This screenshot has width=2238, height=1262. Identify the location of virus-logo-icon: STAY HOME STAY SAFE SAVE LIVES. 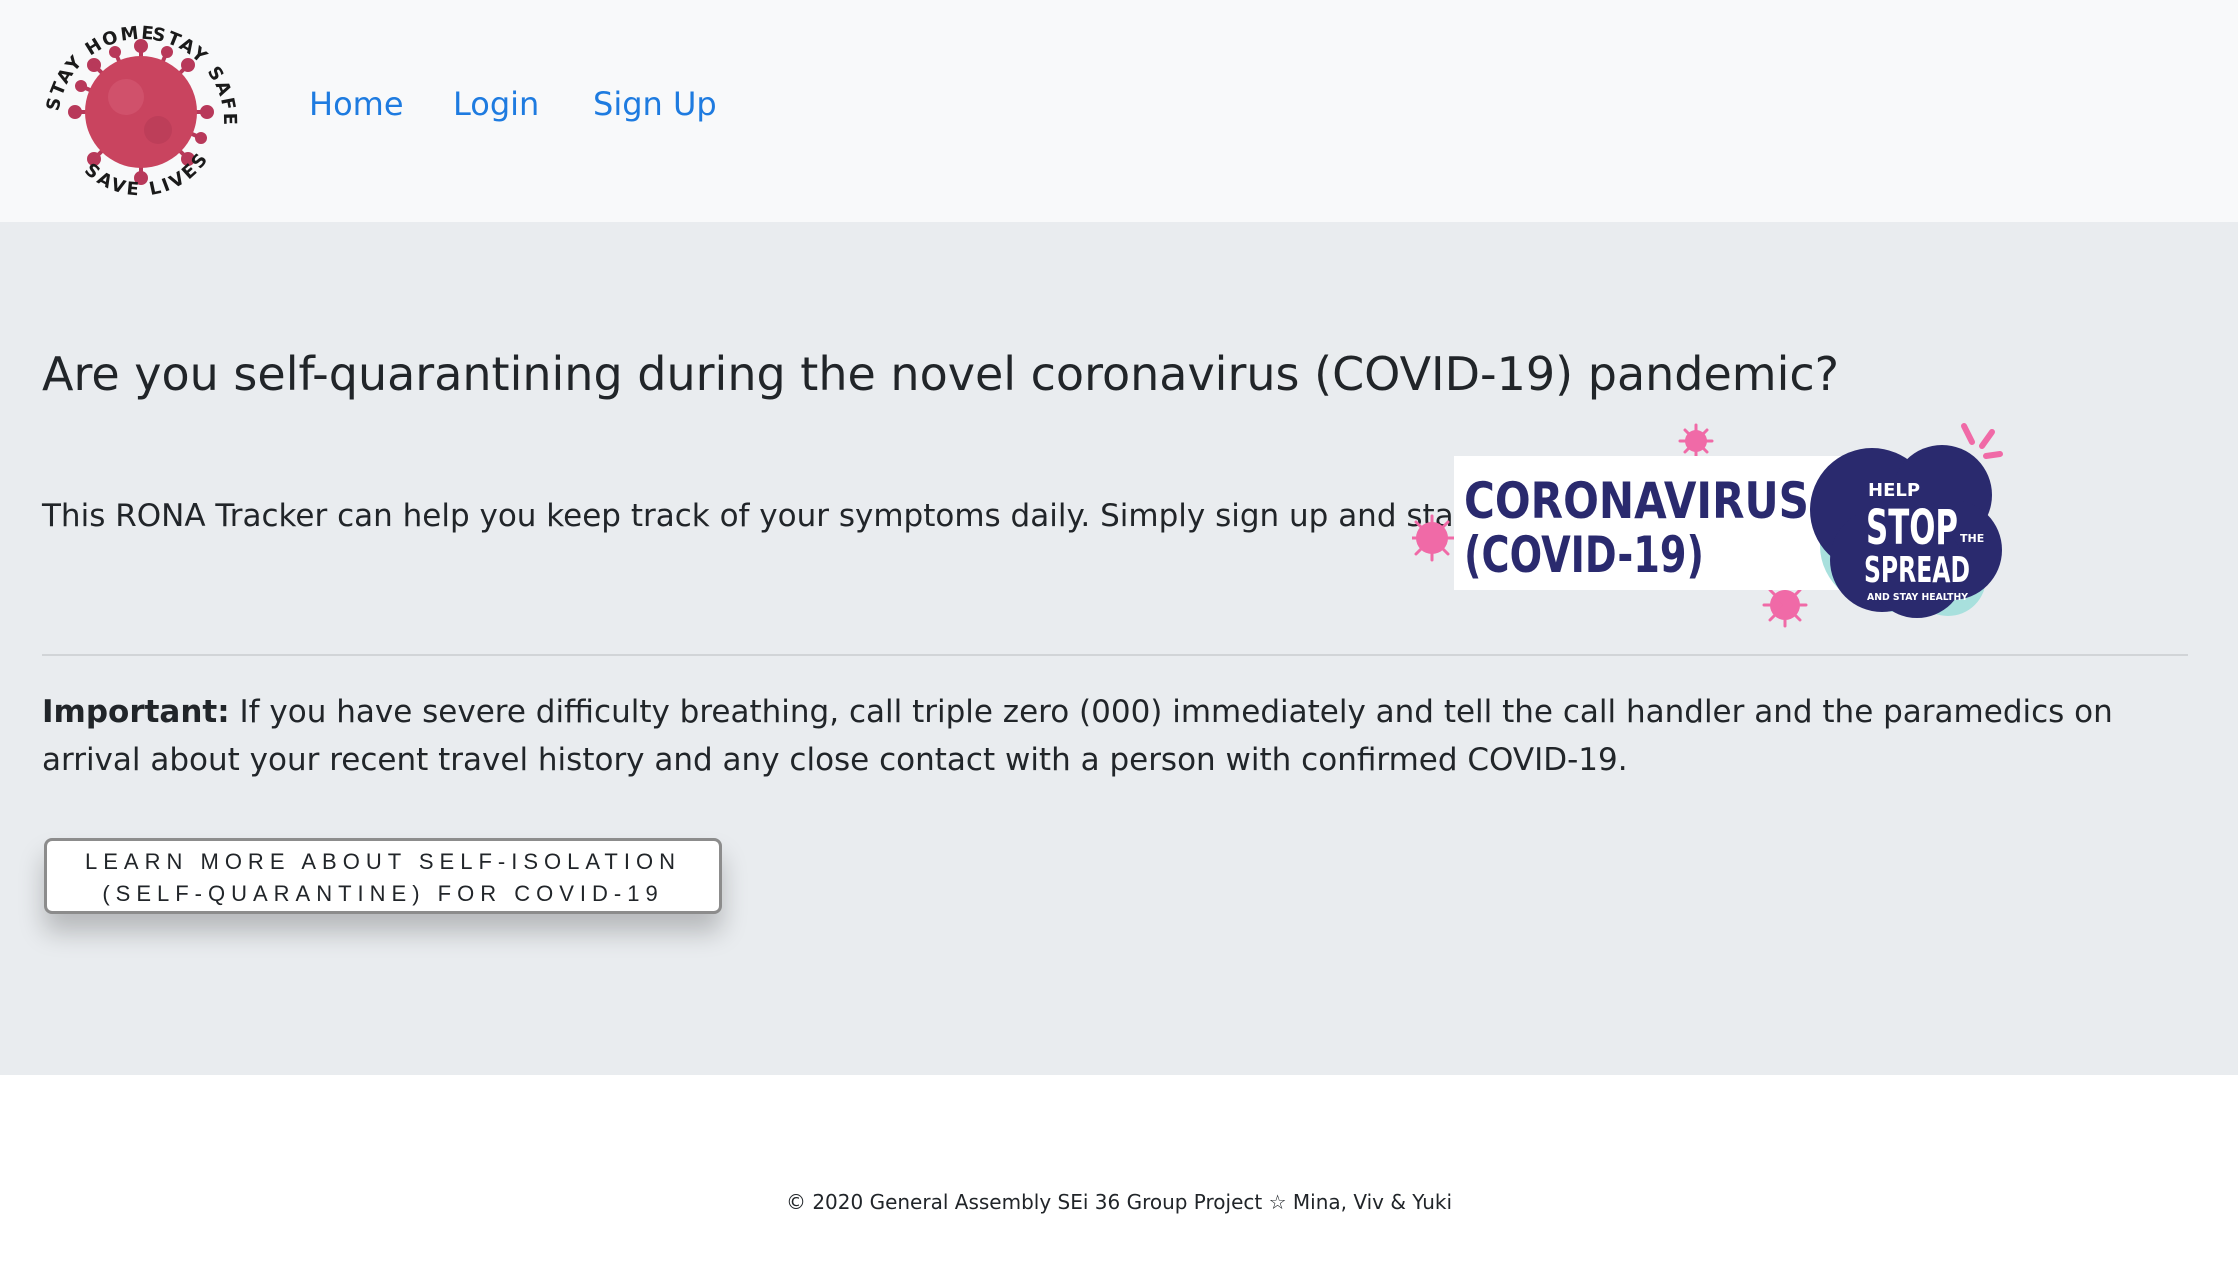
(140, 112).